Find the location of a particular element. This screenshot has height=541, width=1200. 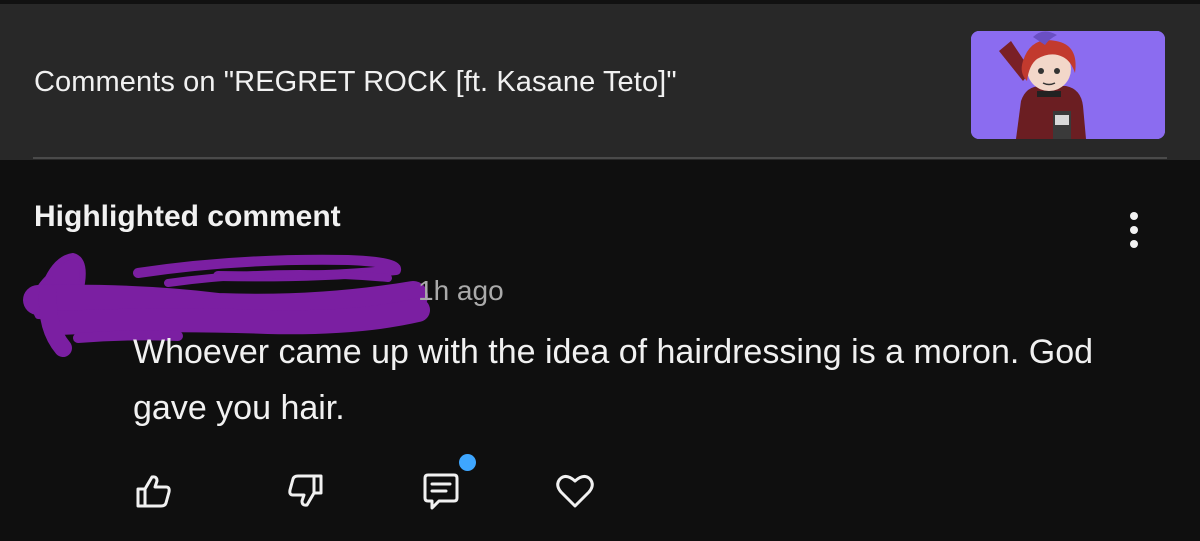

like-button is located at coordinates (153, 491).